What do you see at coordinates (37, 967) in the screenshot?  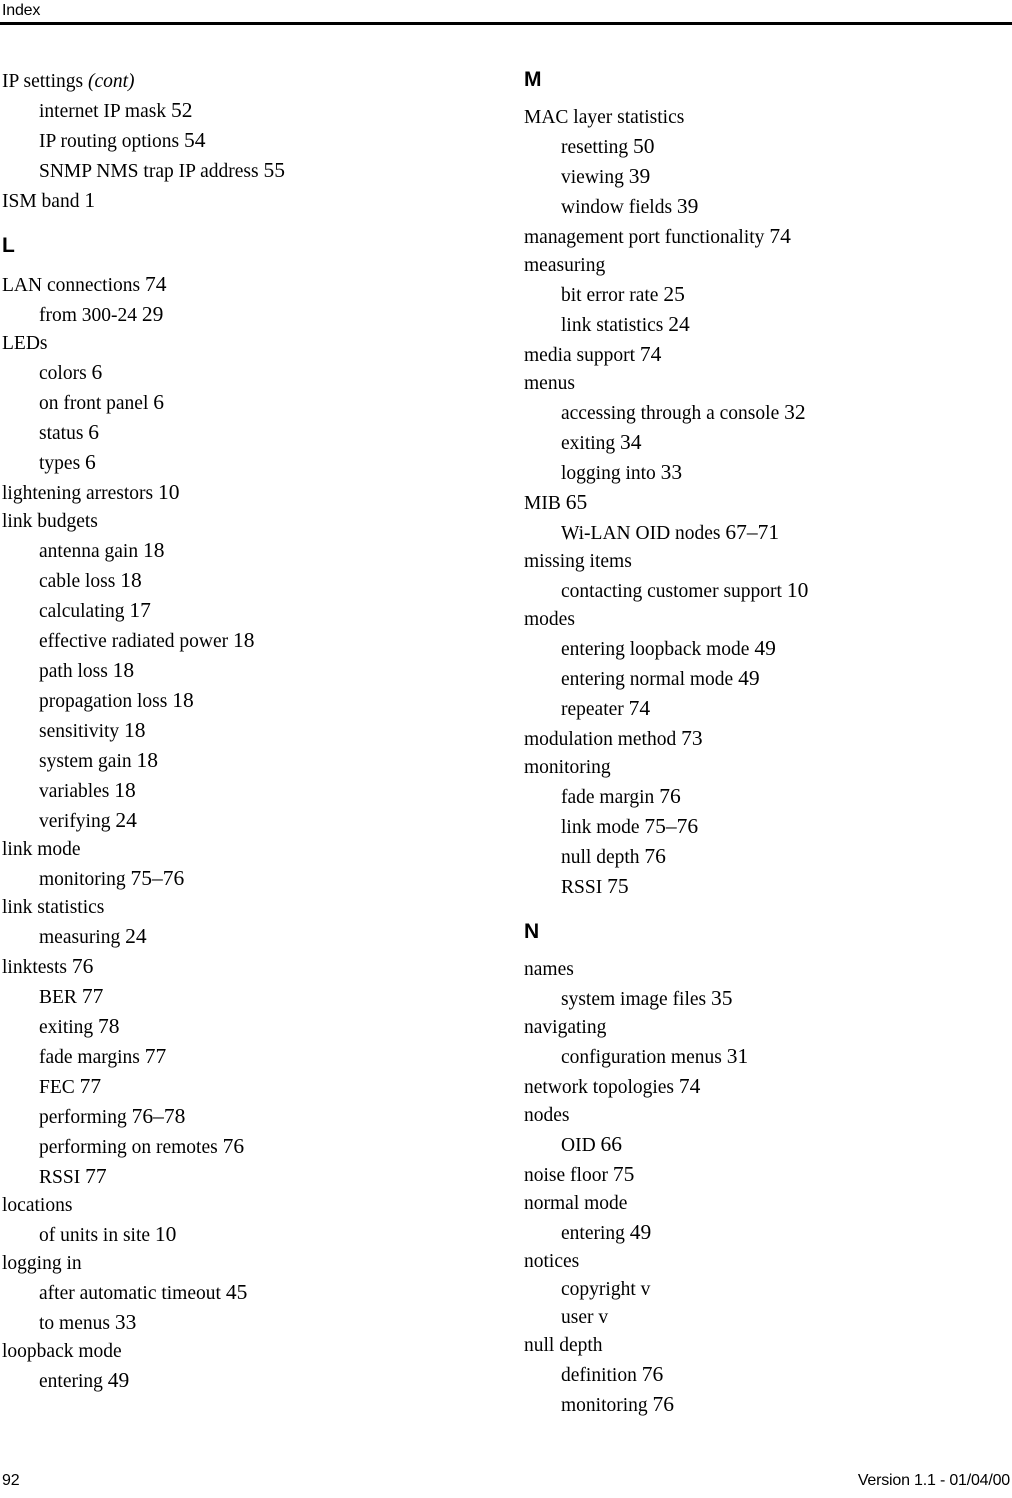 I see `entry-term: linktests` at bounding box center [37, 967].